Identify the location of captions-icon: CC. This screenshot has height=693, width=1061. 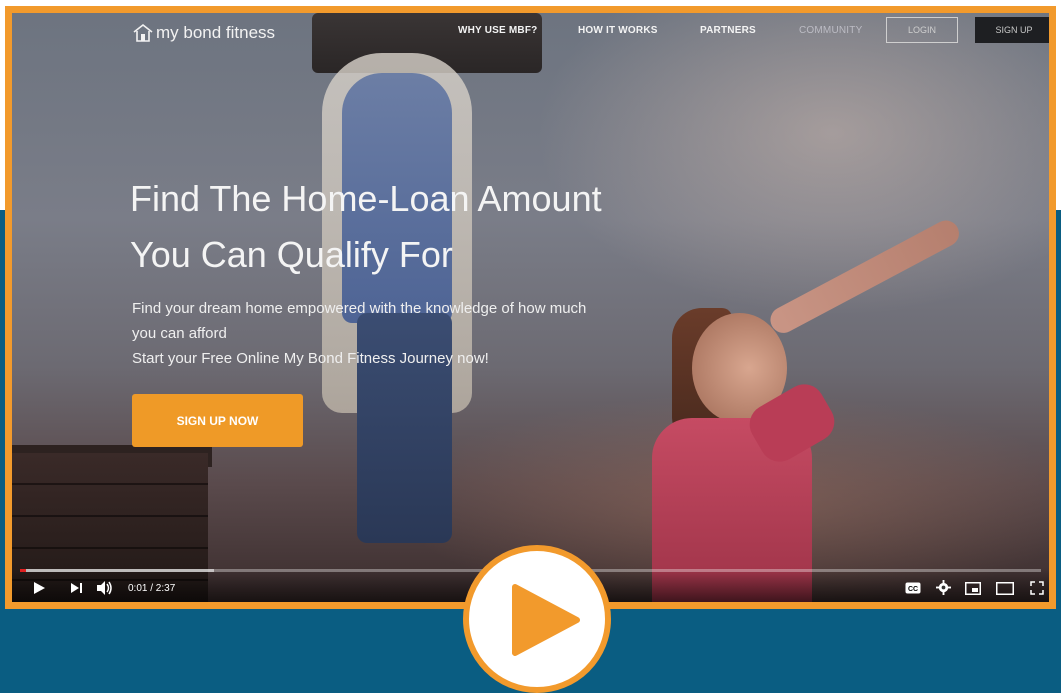
(913, 588).